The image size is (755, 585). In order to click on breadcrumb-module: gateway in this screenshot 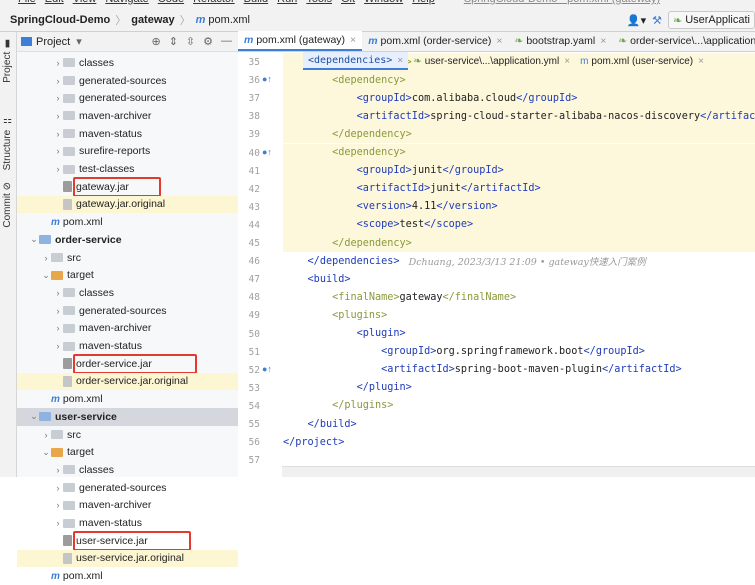, I will do `click(152, 20)`.